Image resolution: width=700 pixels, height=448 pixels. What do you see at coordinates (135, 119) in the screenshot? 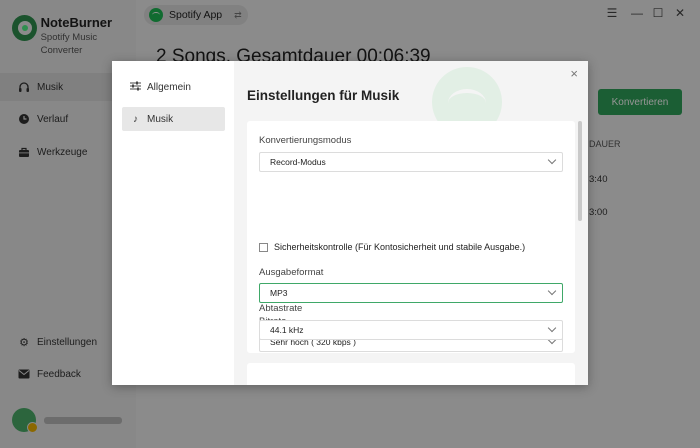
I see `music-note-icon: ♪` at bounding box center [135, 119].